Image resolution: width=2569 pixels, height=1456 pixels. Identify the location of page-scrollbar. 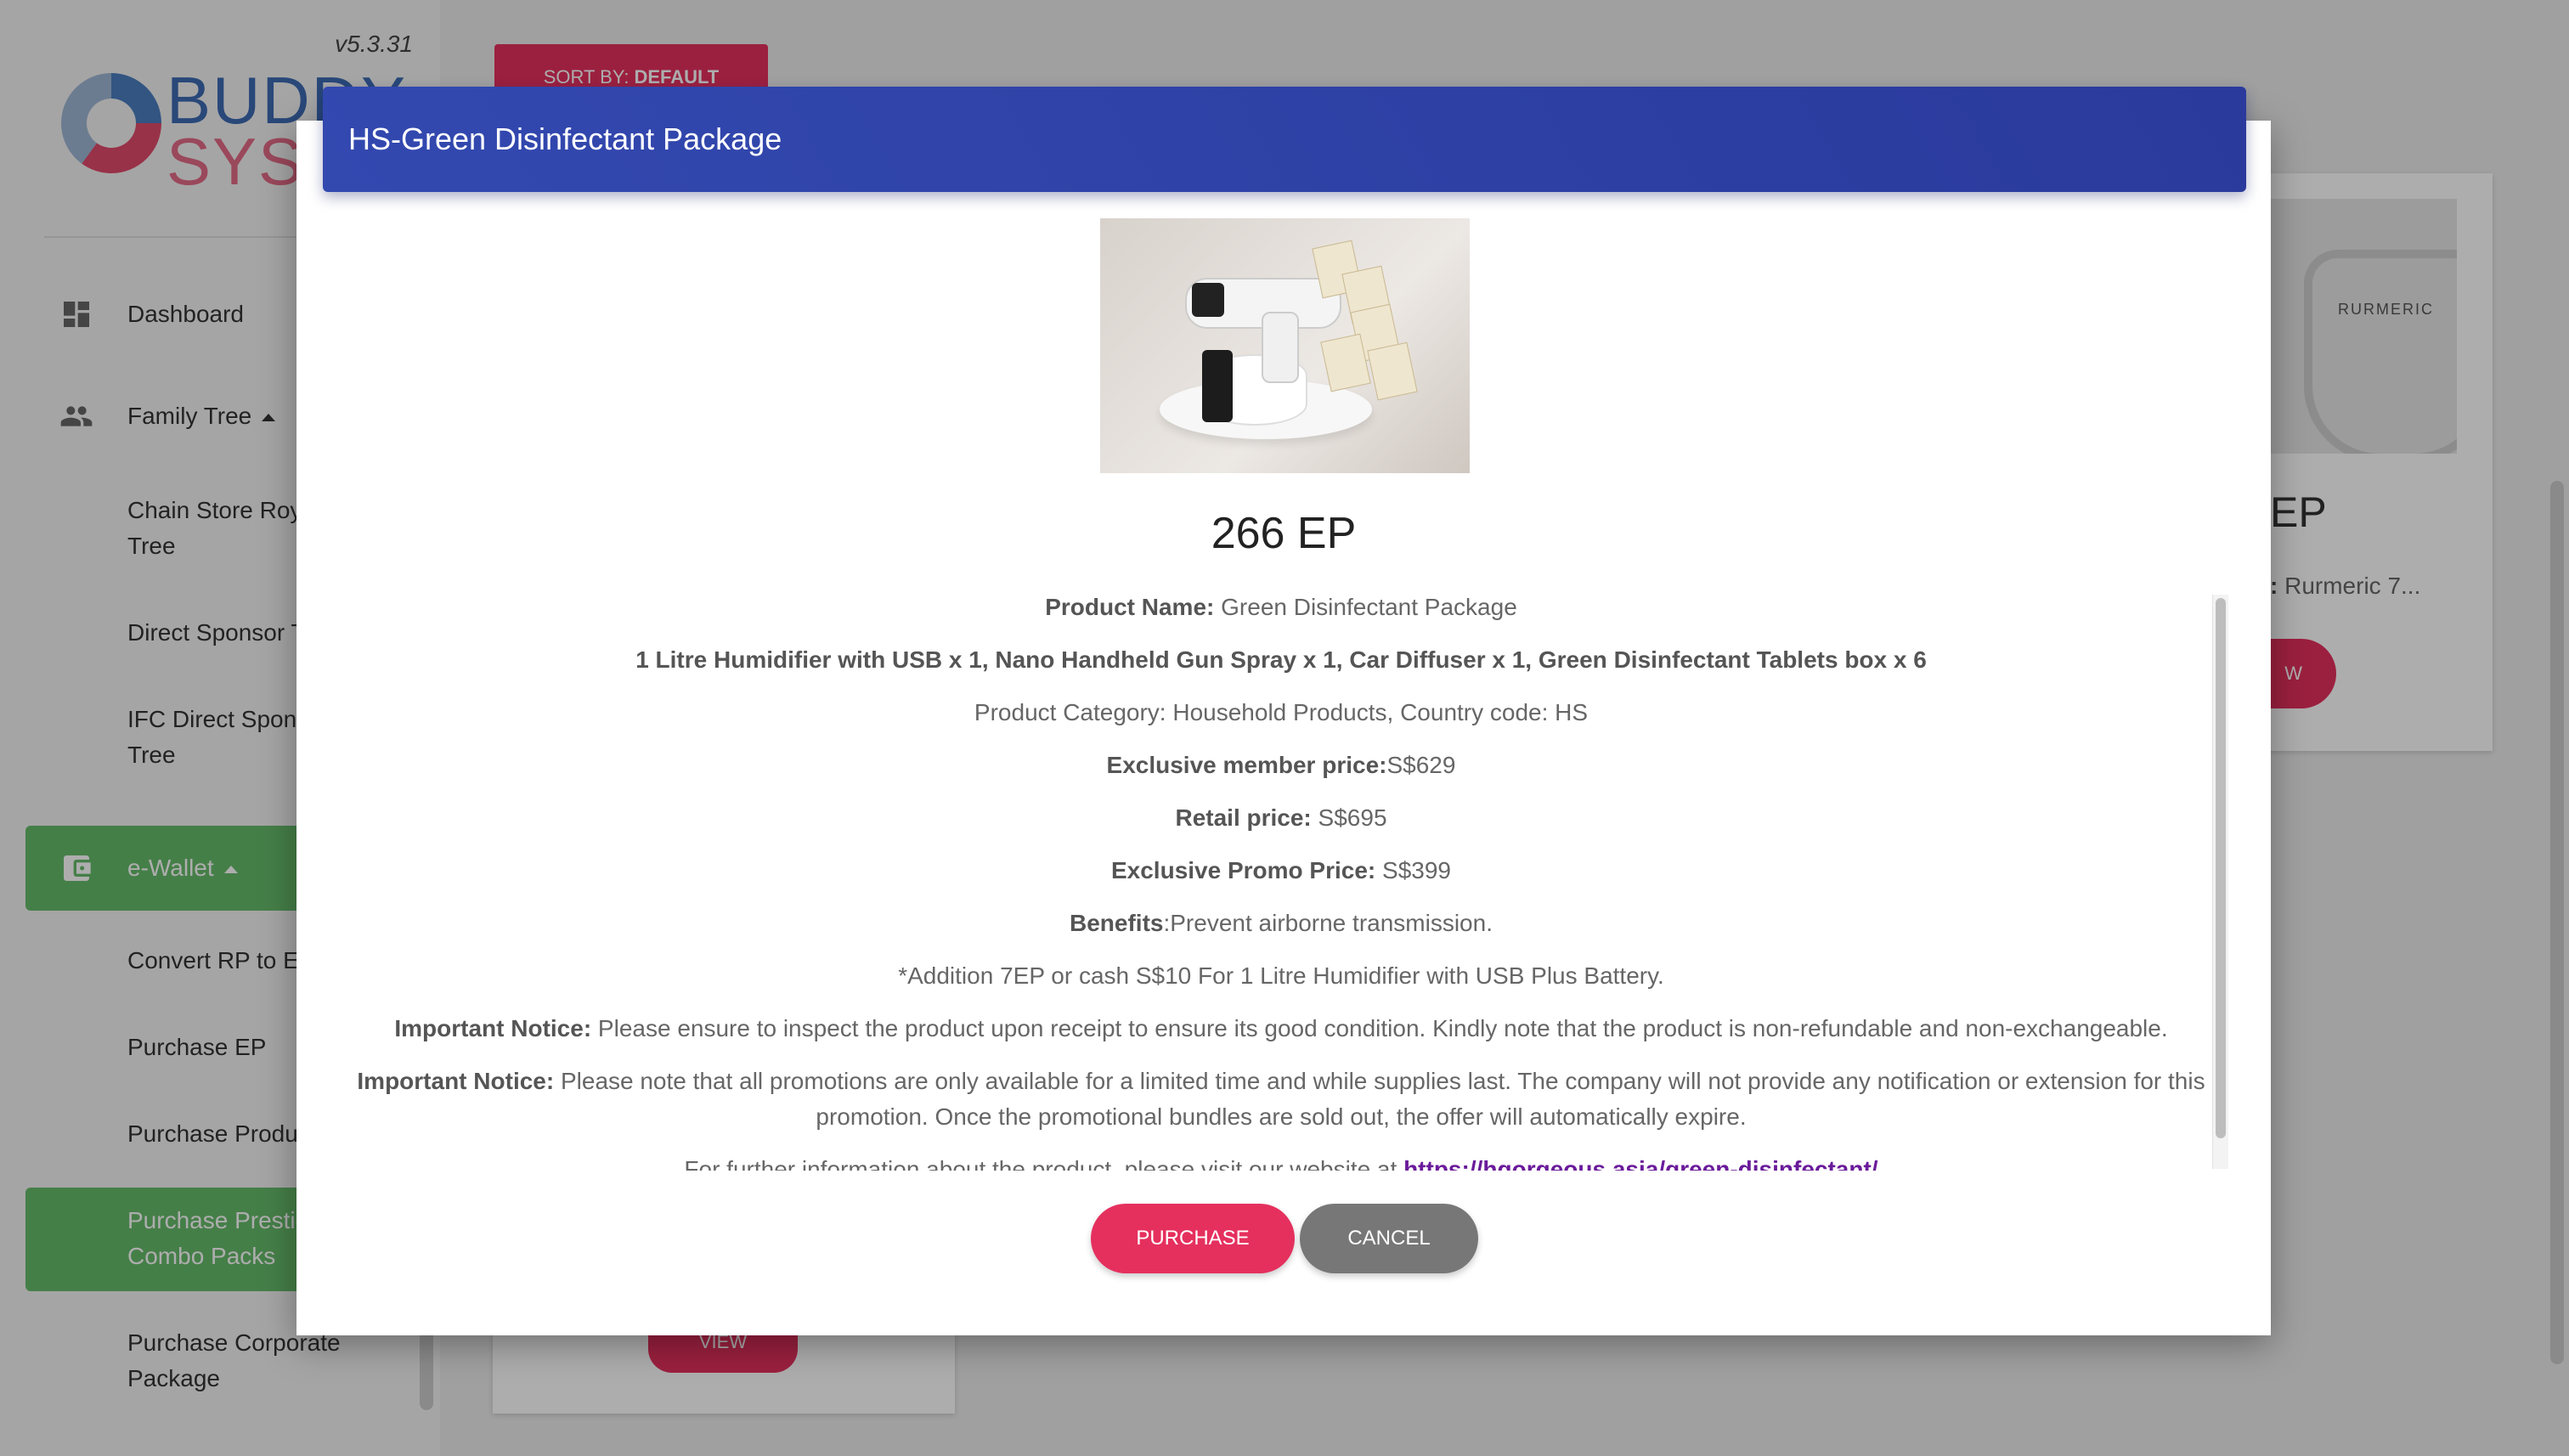
(2557, 923).